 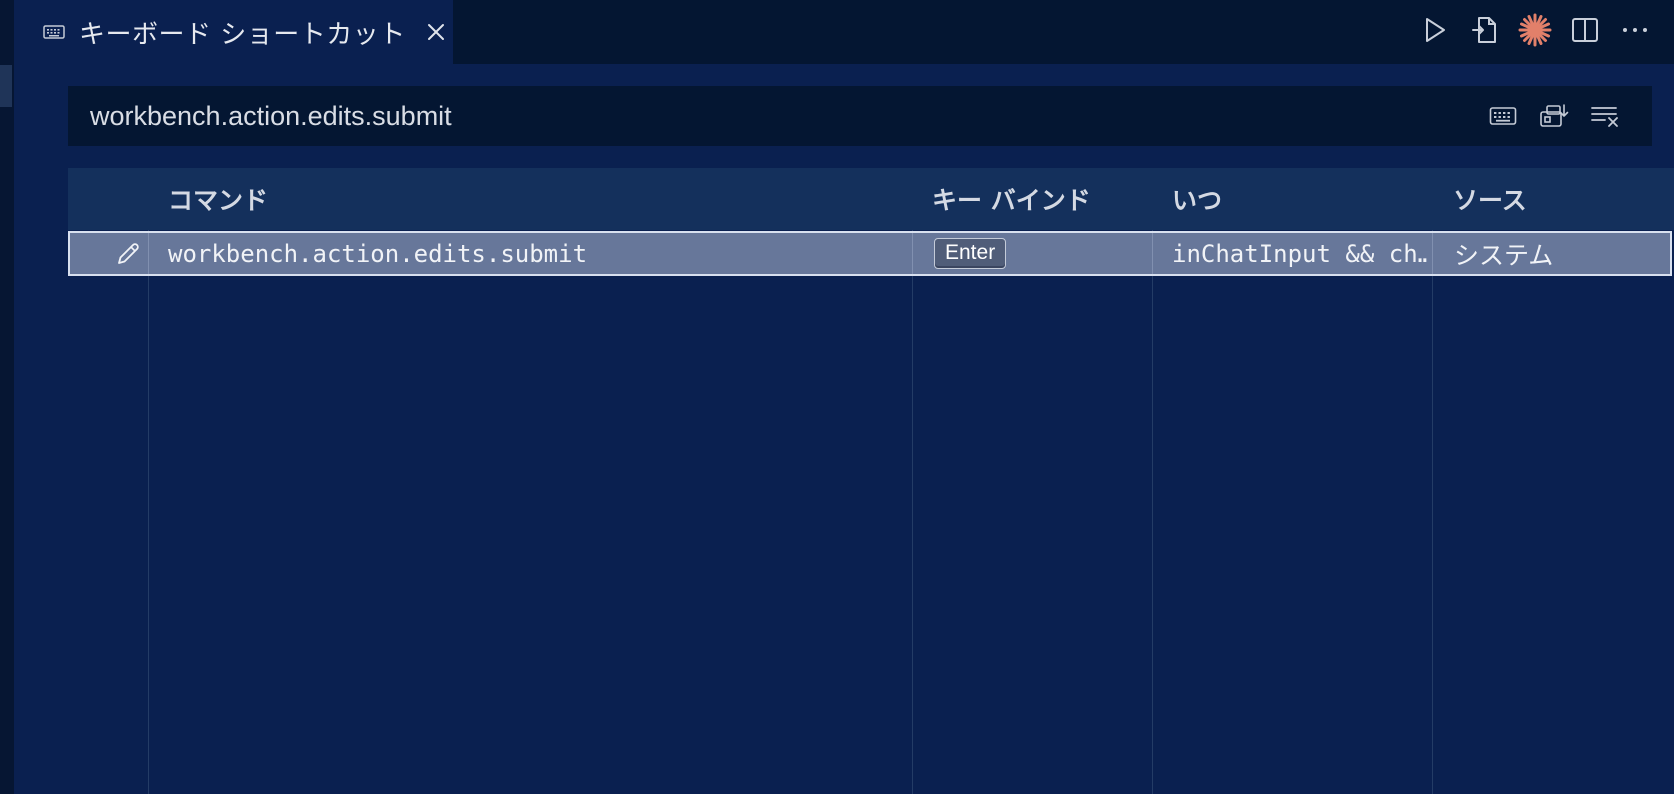 What do you see at coordinates (129, 253) in the screenshot?
I see `edit-icon` at bounding box center [129, 253].